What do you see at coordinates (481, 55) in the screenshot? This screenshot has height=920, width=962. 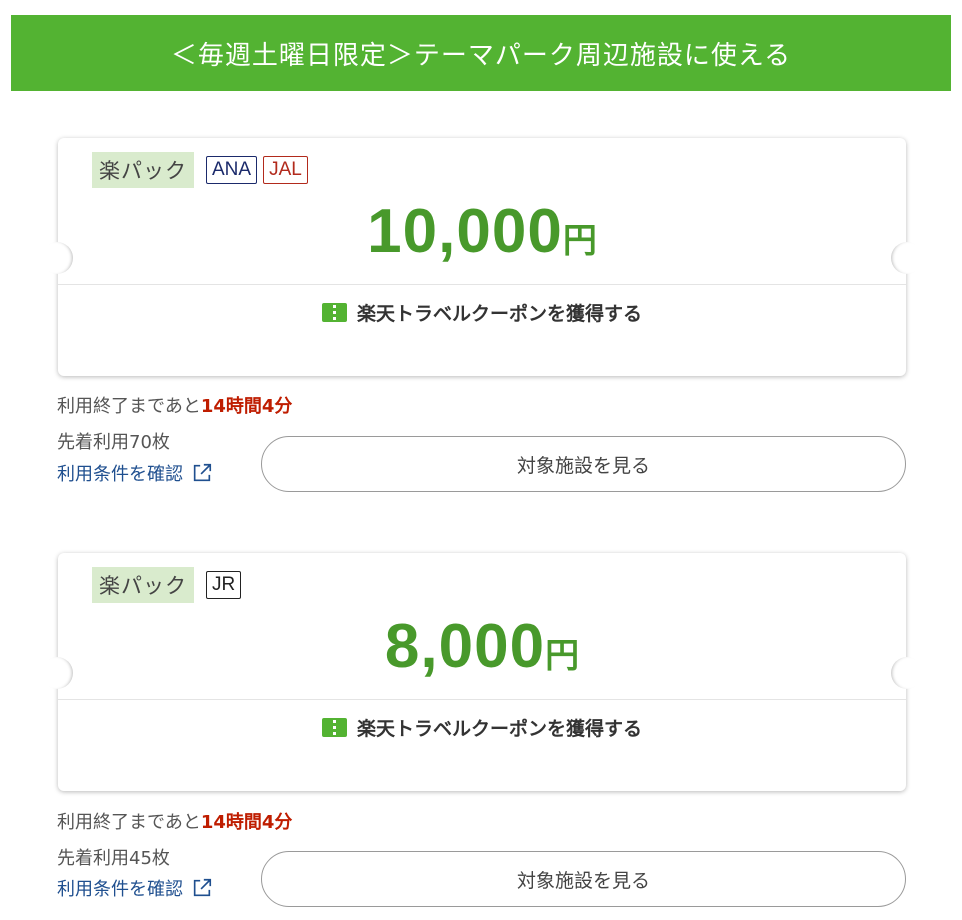 I see `banner-title: ＜毎週土曜日限定＞テーマパーク周辺施設に使える` at bounding box center [481, 55].